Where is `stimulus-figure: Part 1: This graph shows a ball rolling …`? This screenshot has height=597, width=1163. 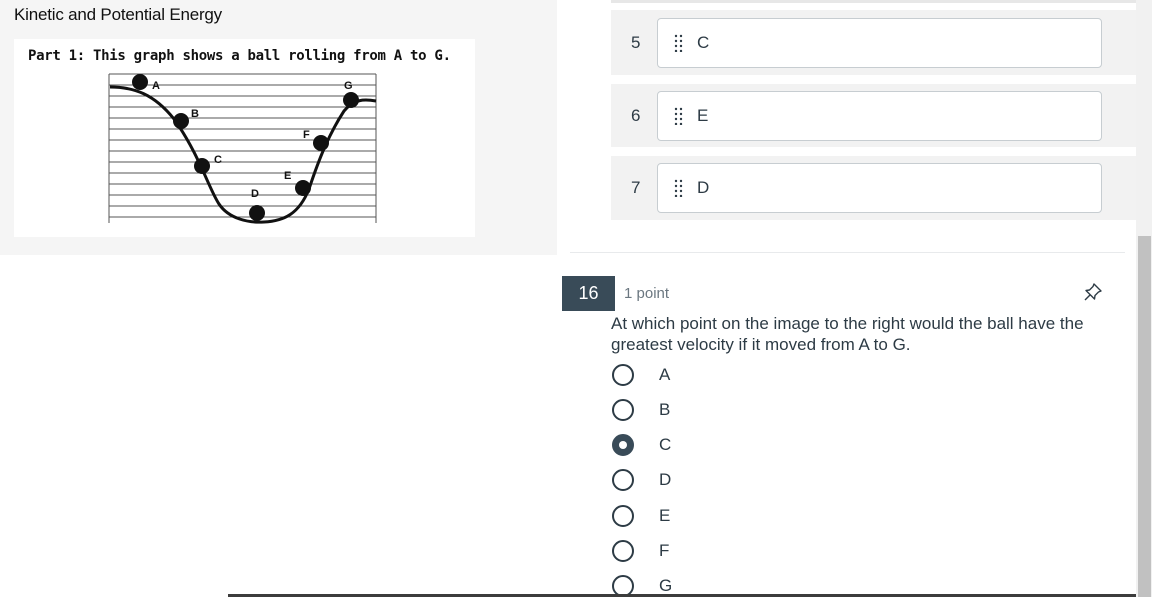 stimulus-figure: Part 1: This graph shows a ball rolling … is located at coordinates (244, 138).